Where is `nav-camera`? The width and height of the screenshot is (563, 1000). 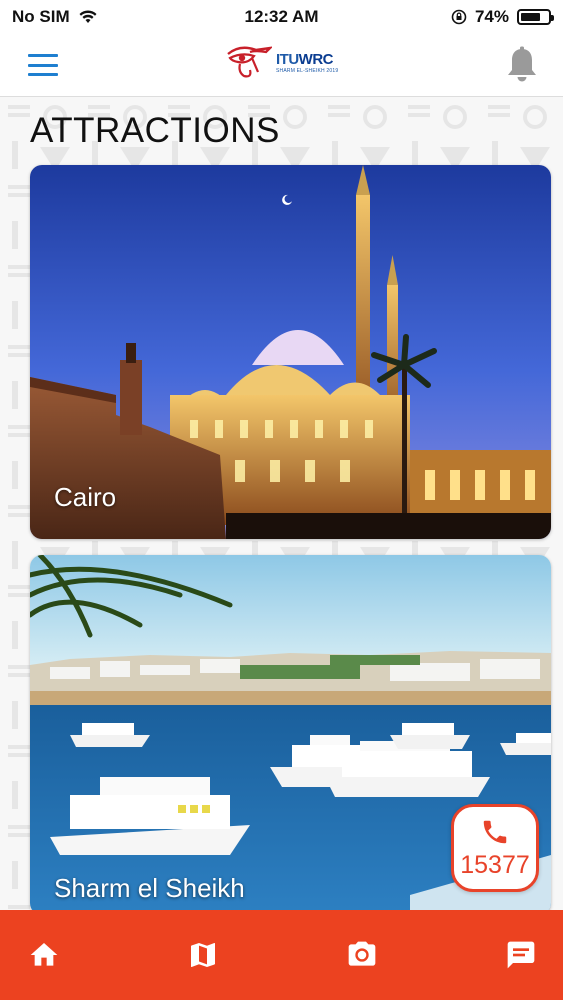
nav-camera is located at coordinates (362, 955).